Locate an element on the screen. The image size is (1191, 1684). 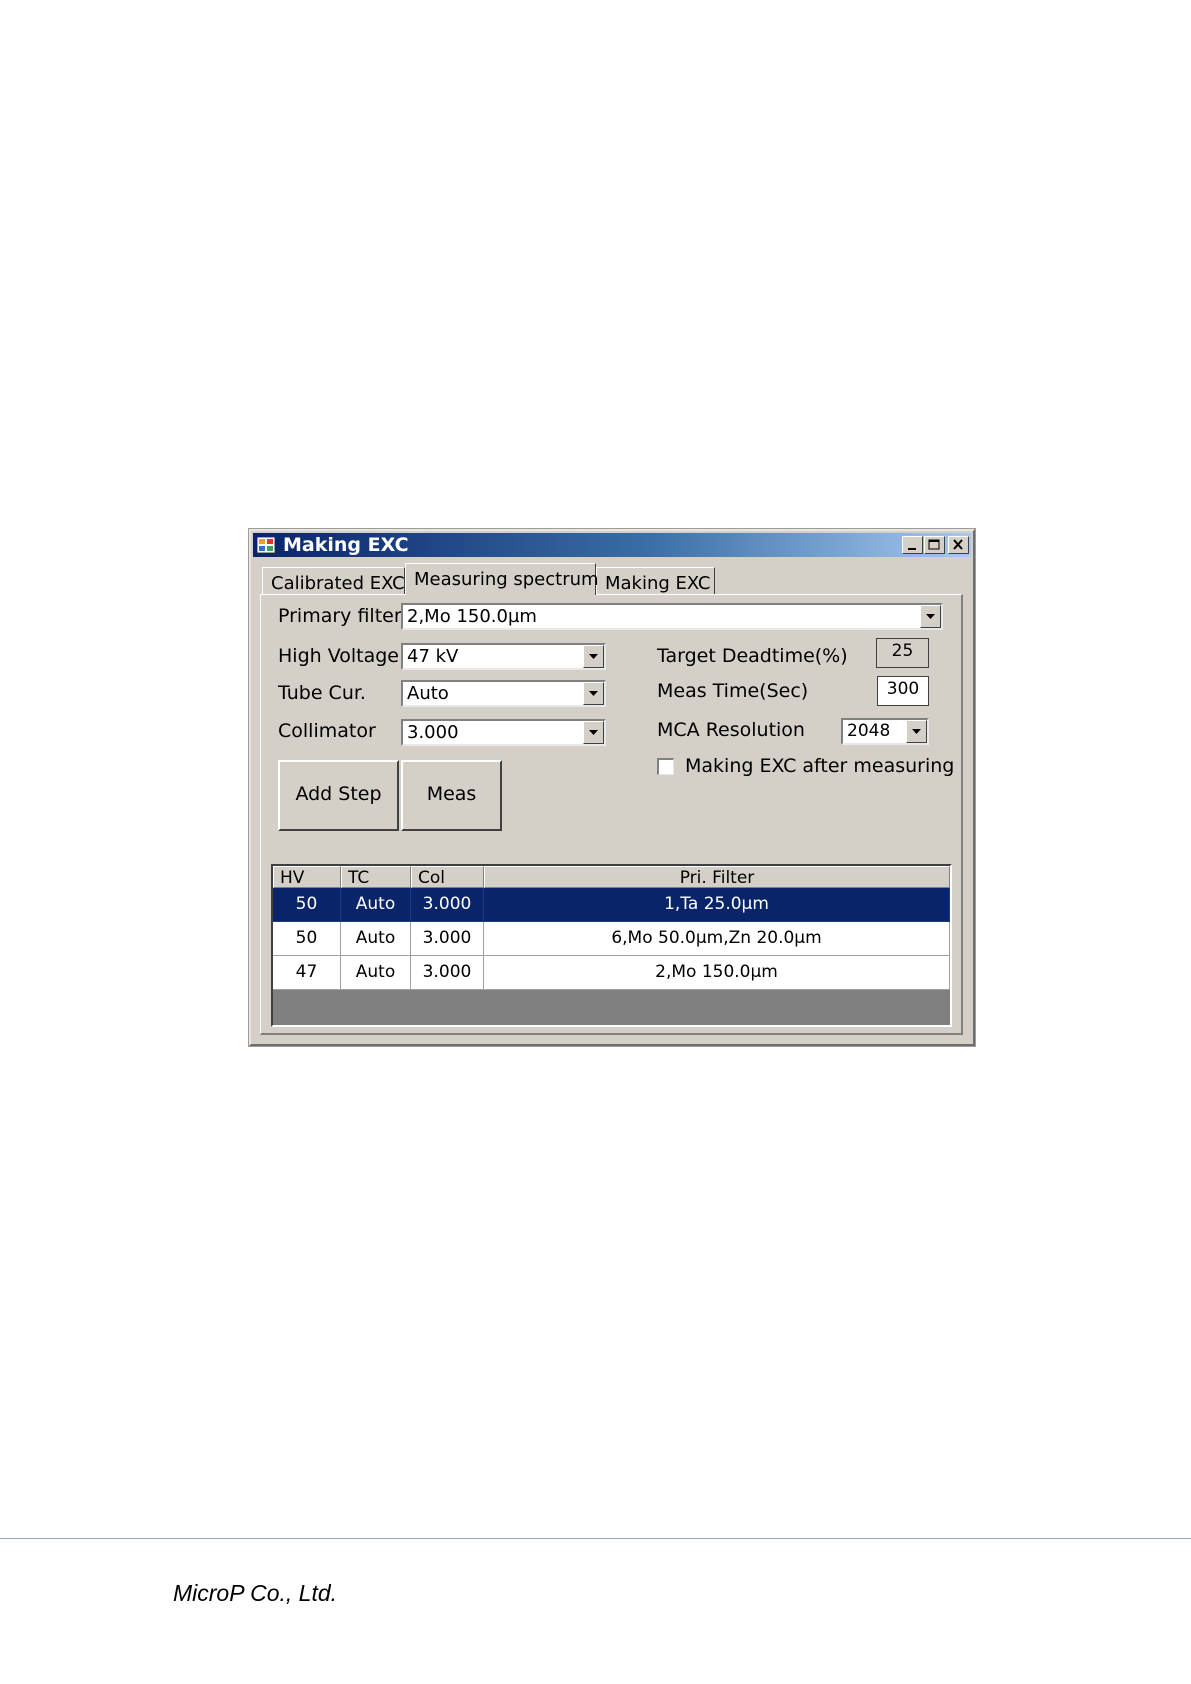
tab-label: Measuring spectrum is located at coordinates (506, 579).